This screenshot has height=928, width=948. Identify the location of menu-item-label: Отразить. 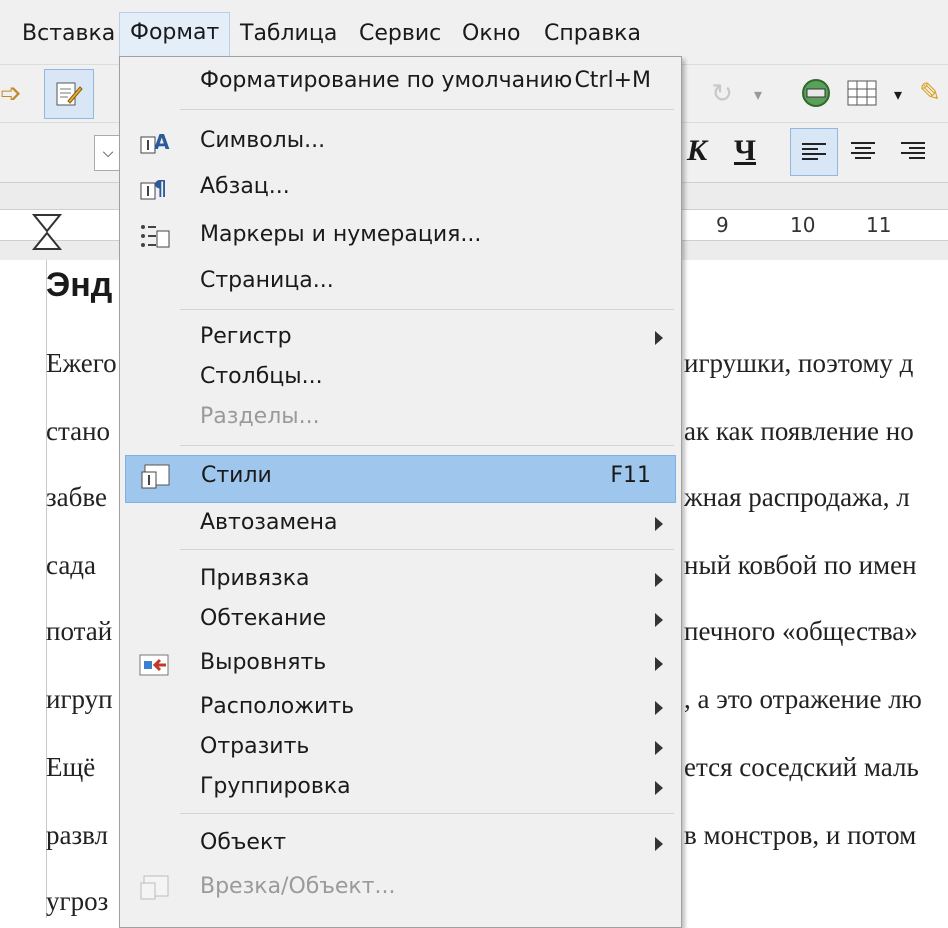
(255, 746).